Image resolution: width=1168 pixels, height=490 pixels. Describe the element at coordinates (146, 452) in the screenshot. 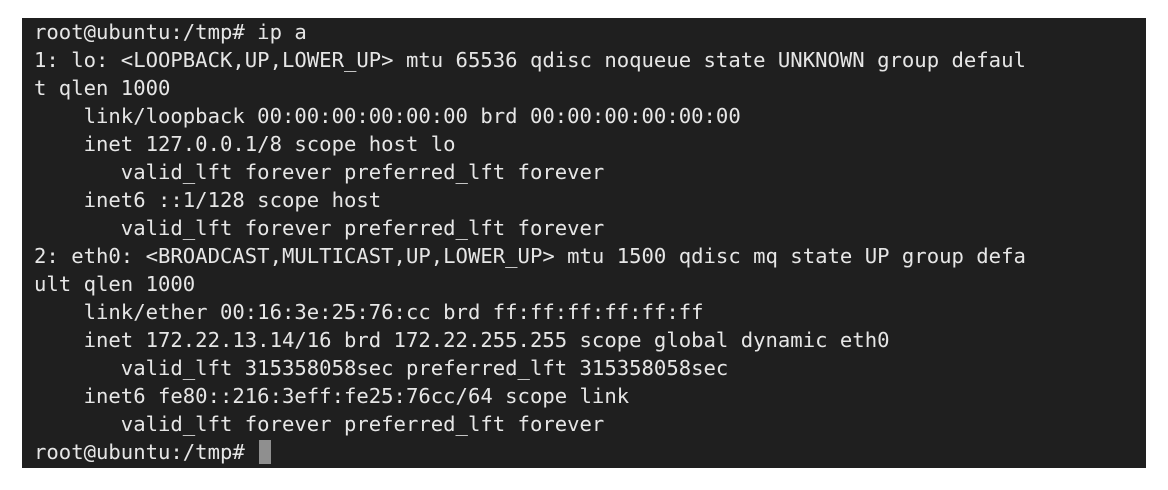

I see `shell-prompt: root@ubuntu:/tmp#` at that location.